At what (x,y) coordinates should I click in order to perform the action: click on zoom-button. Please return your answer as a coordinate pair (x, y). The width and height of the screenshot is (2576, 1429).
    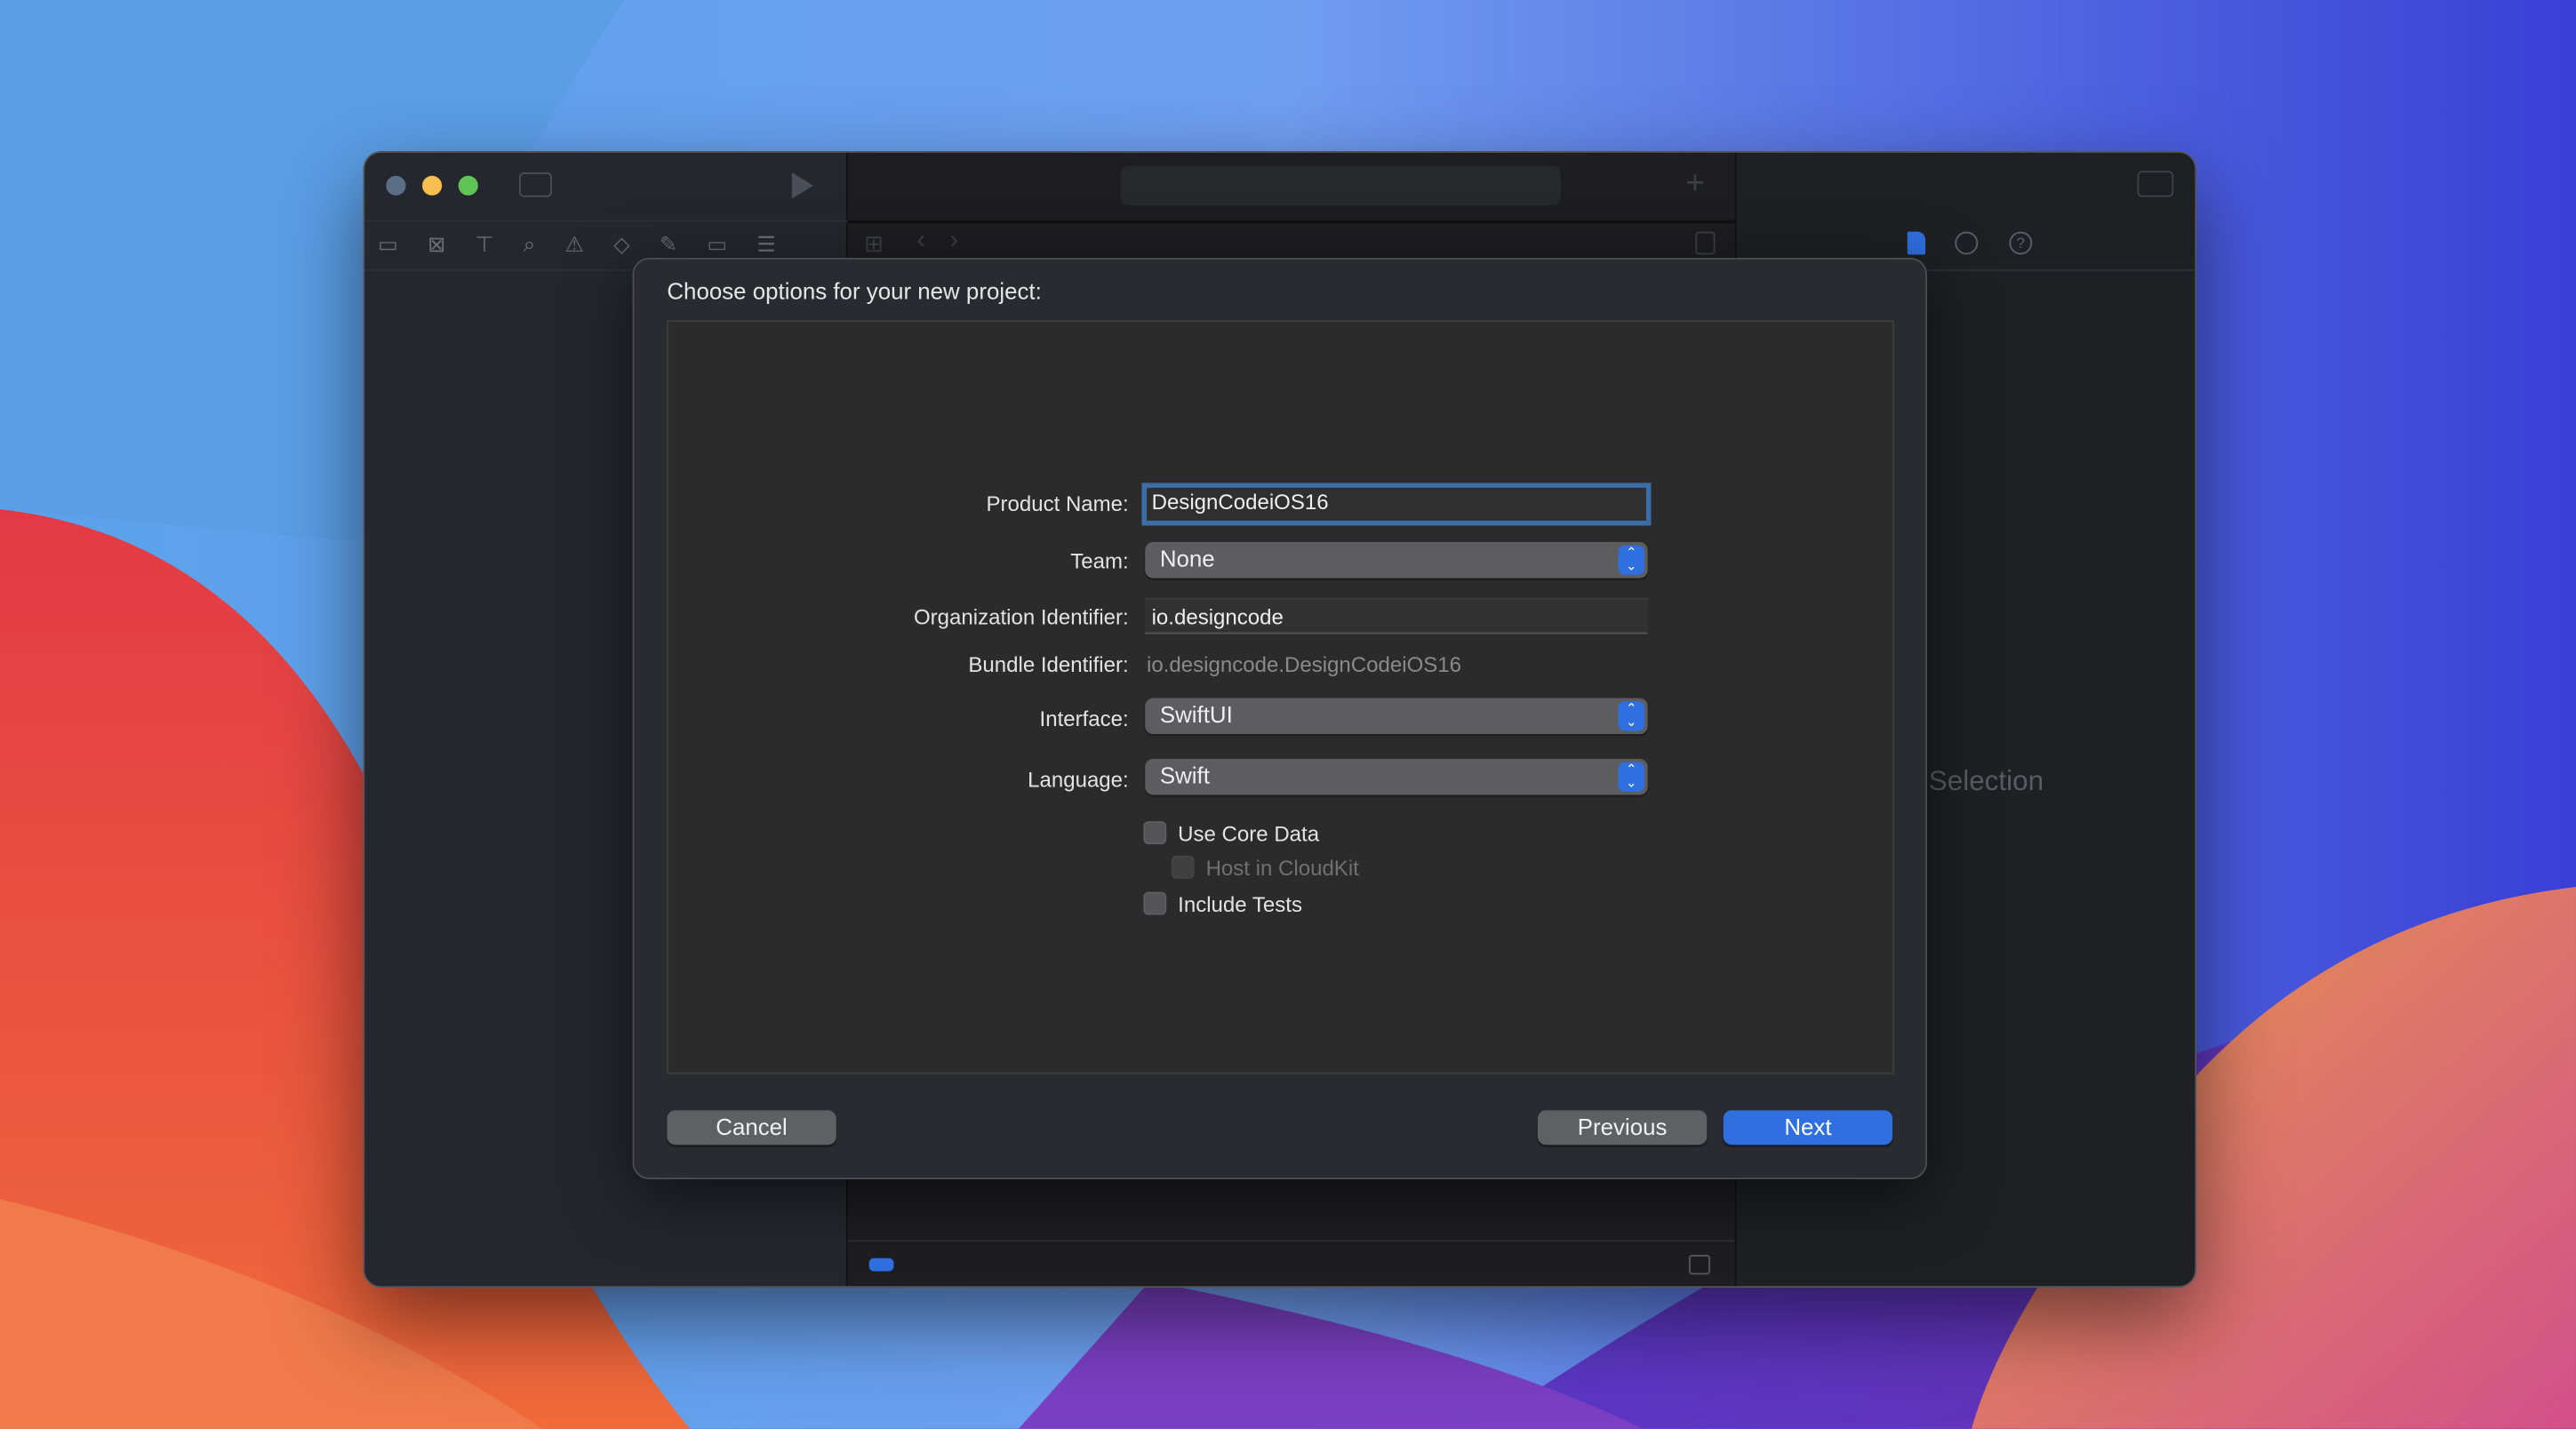
    Looking at the image, I should click on (468, 185).